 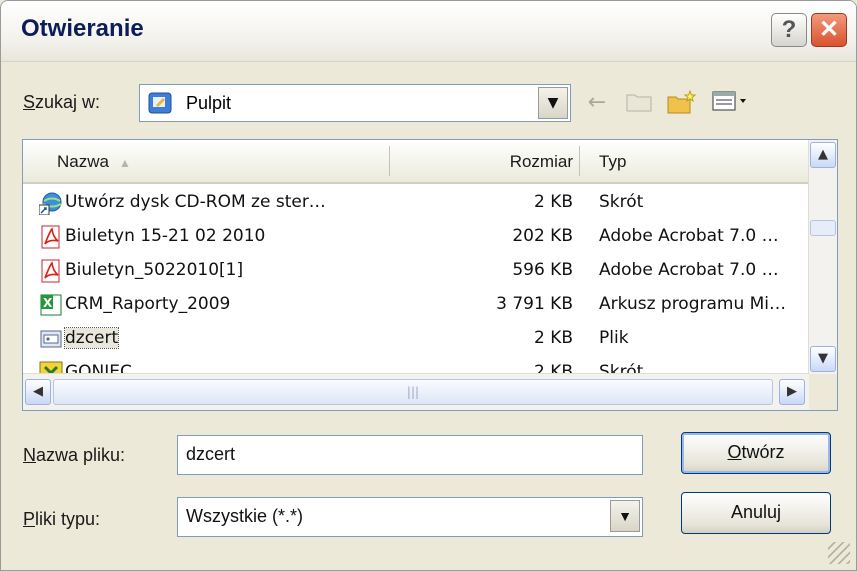 I want to click on list-item-selected: dzcert 2 KB Plik, so click(x=416, y=338).